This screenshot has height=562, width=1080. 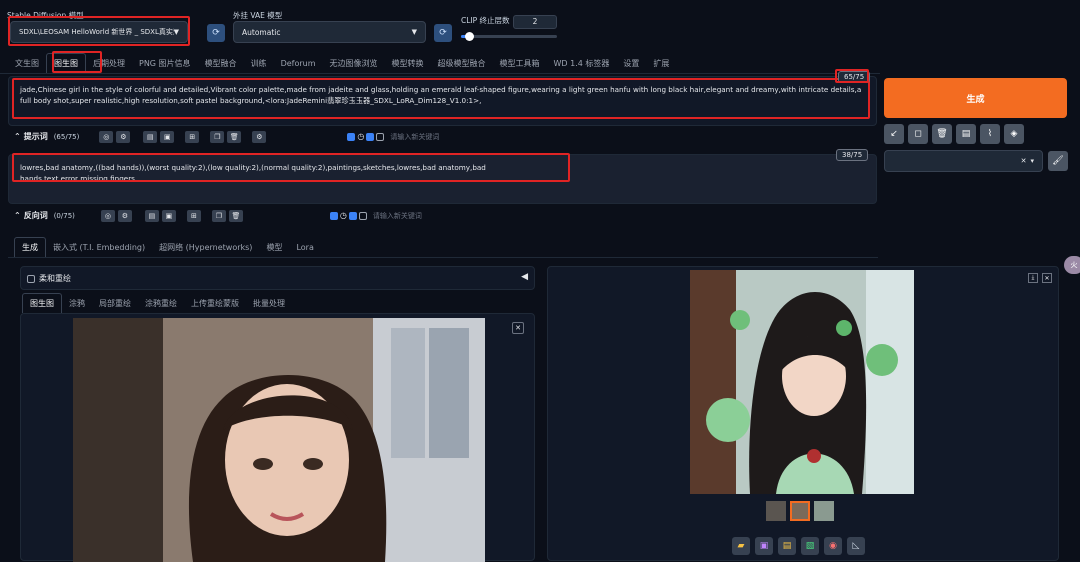 I want to click on download-icon: ⤓, so click(x=1033, y=278).